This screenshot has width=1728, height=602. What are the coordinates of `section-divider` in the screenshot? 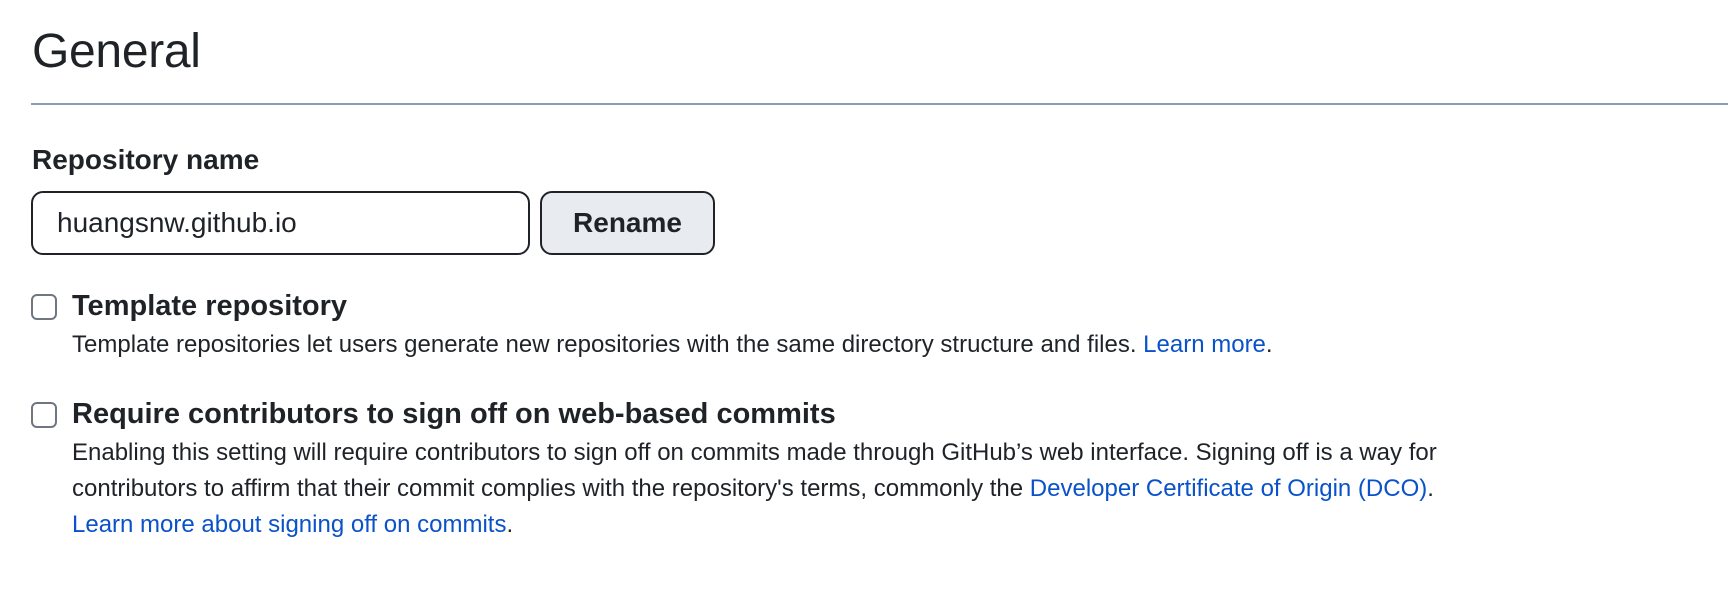 It's located at (879, 104).